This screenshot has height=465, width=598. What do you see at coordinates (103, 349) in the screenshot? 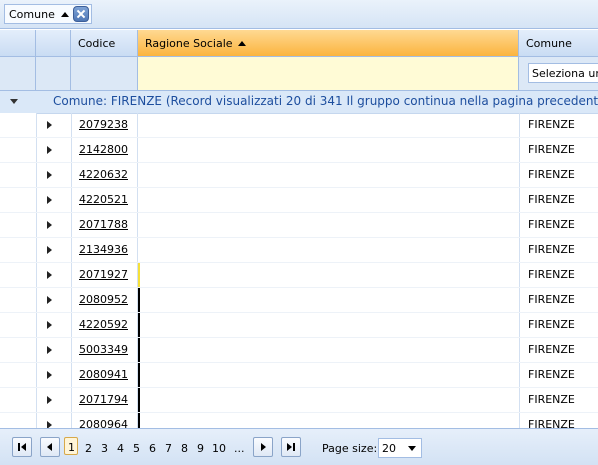
I see `codice-link: 5003349` at bounding box center [103, 349].